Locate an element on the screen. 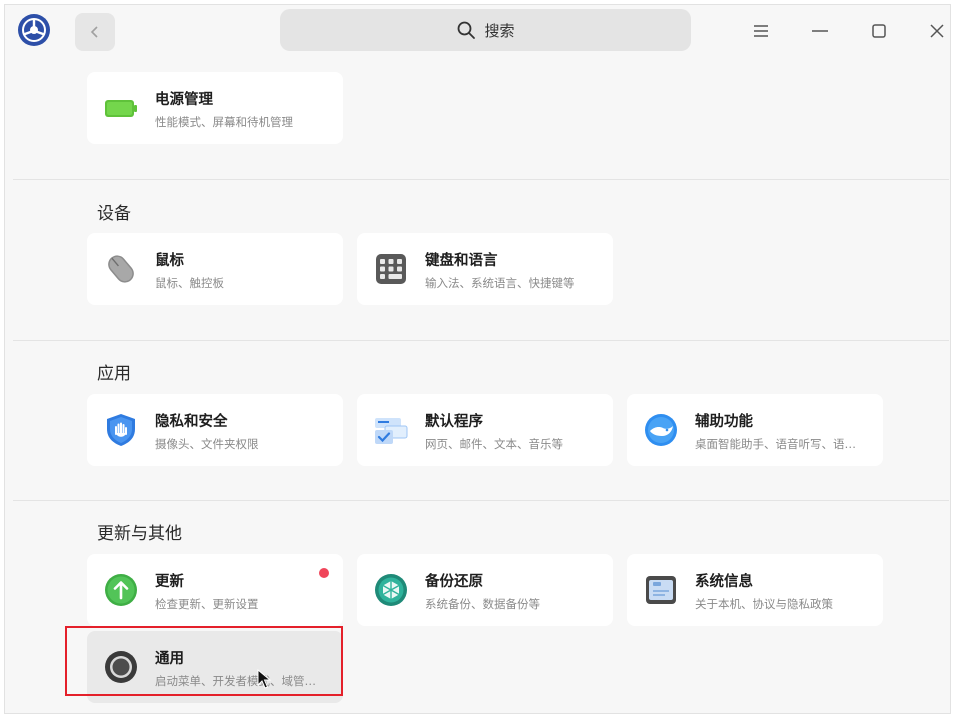  minimize-icon is located at coordinates (820, 31).